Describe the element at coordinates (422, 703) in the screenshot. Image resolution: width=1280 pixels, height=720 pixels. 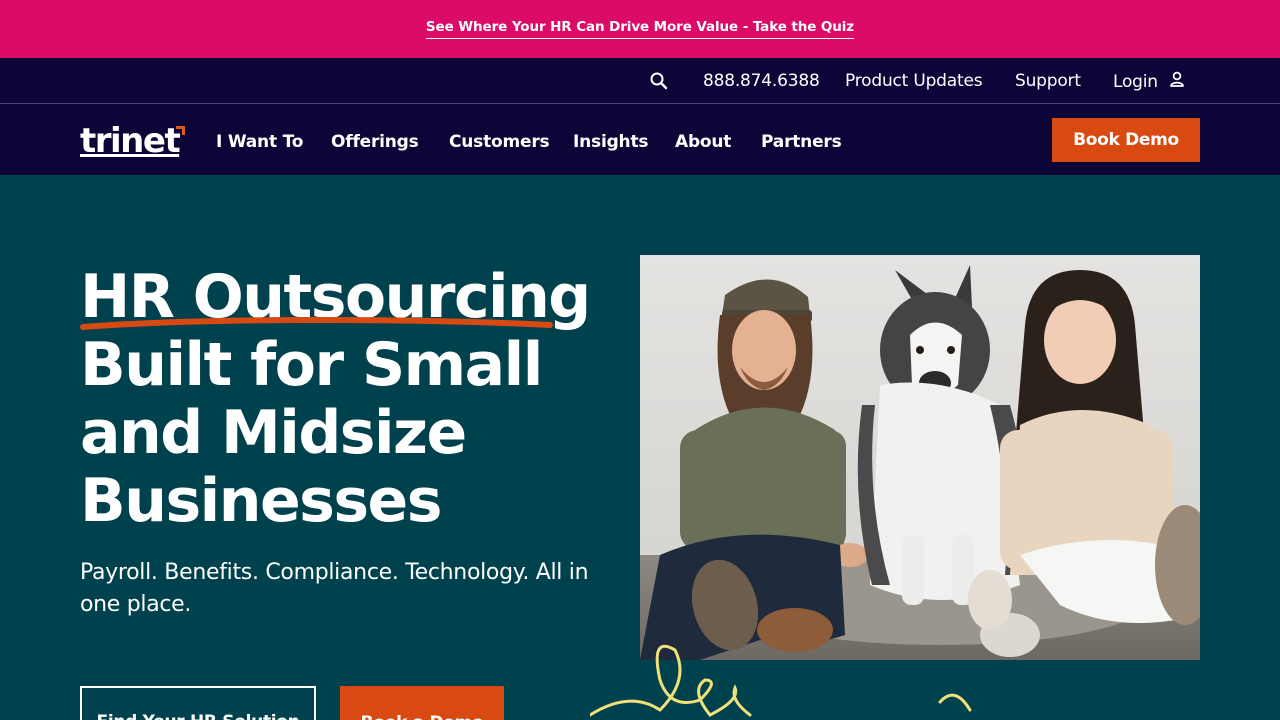
I see `book-a-demo-button: Book a Demo` at that location.